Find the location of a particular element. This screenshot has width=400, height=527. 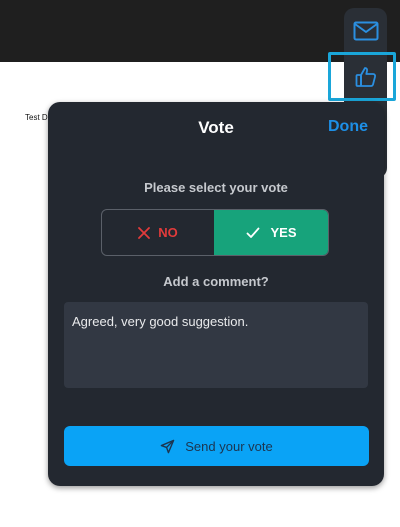

mail-icon is located at coordinates (365, 30).